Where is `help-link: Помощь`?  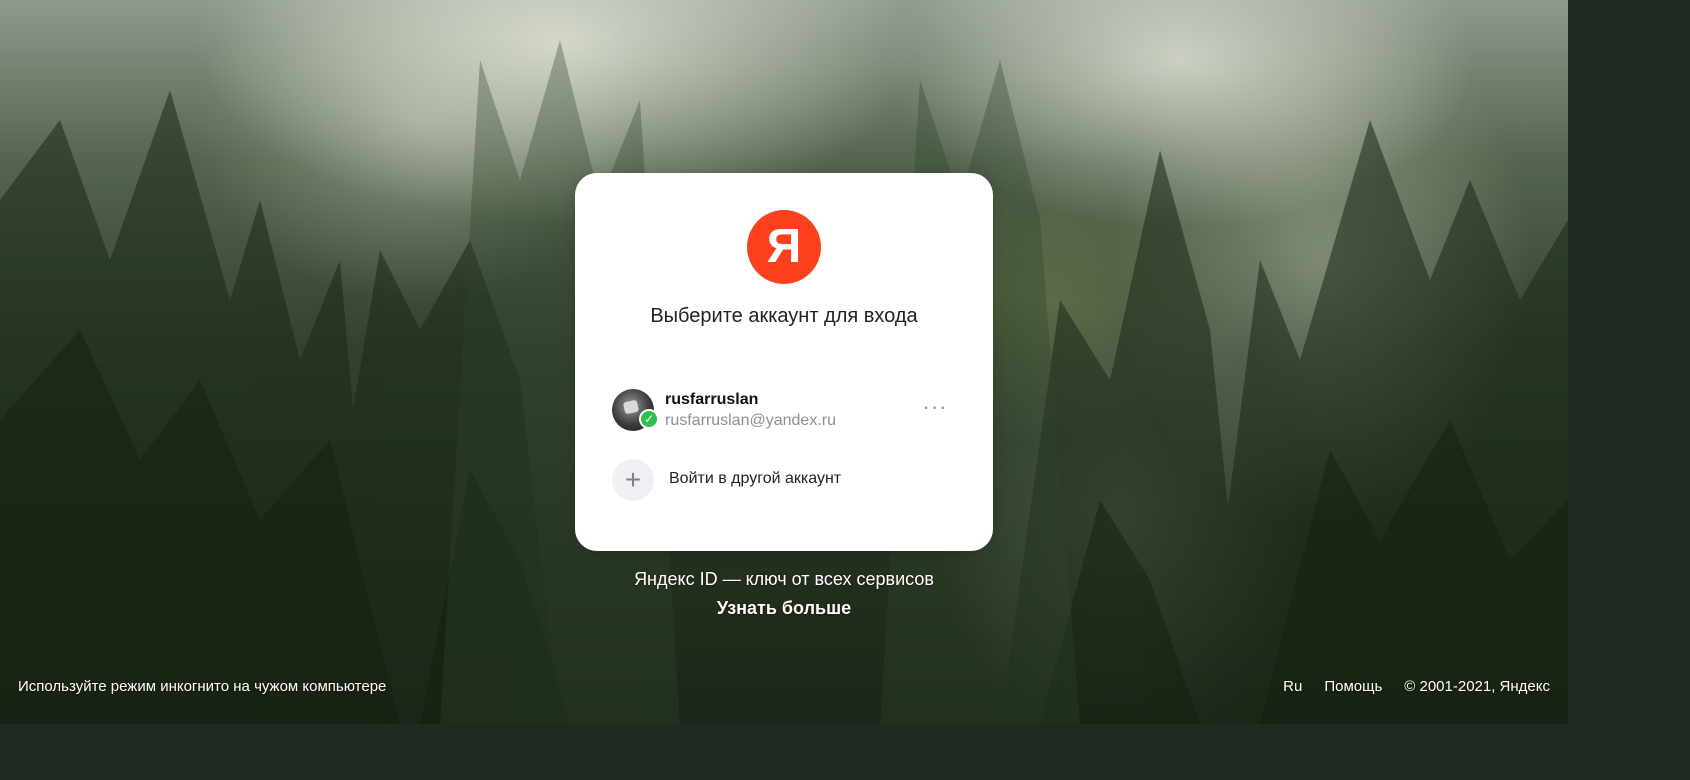
help-link: Помощь is located at coordinates (1353, 686).